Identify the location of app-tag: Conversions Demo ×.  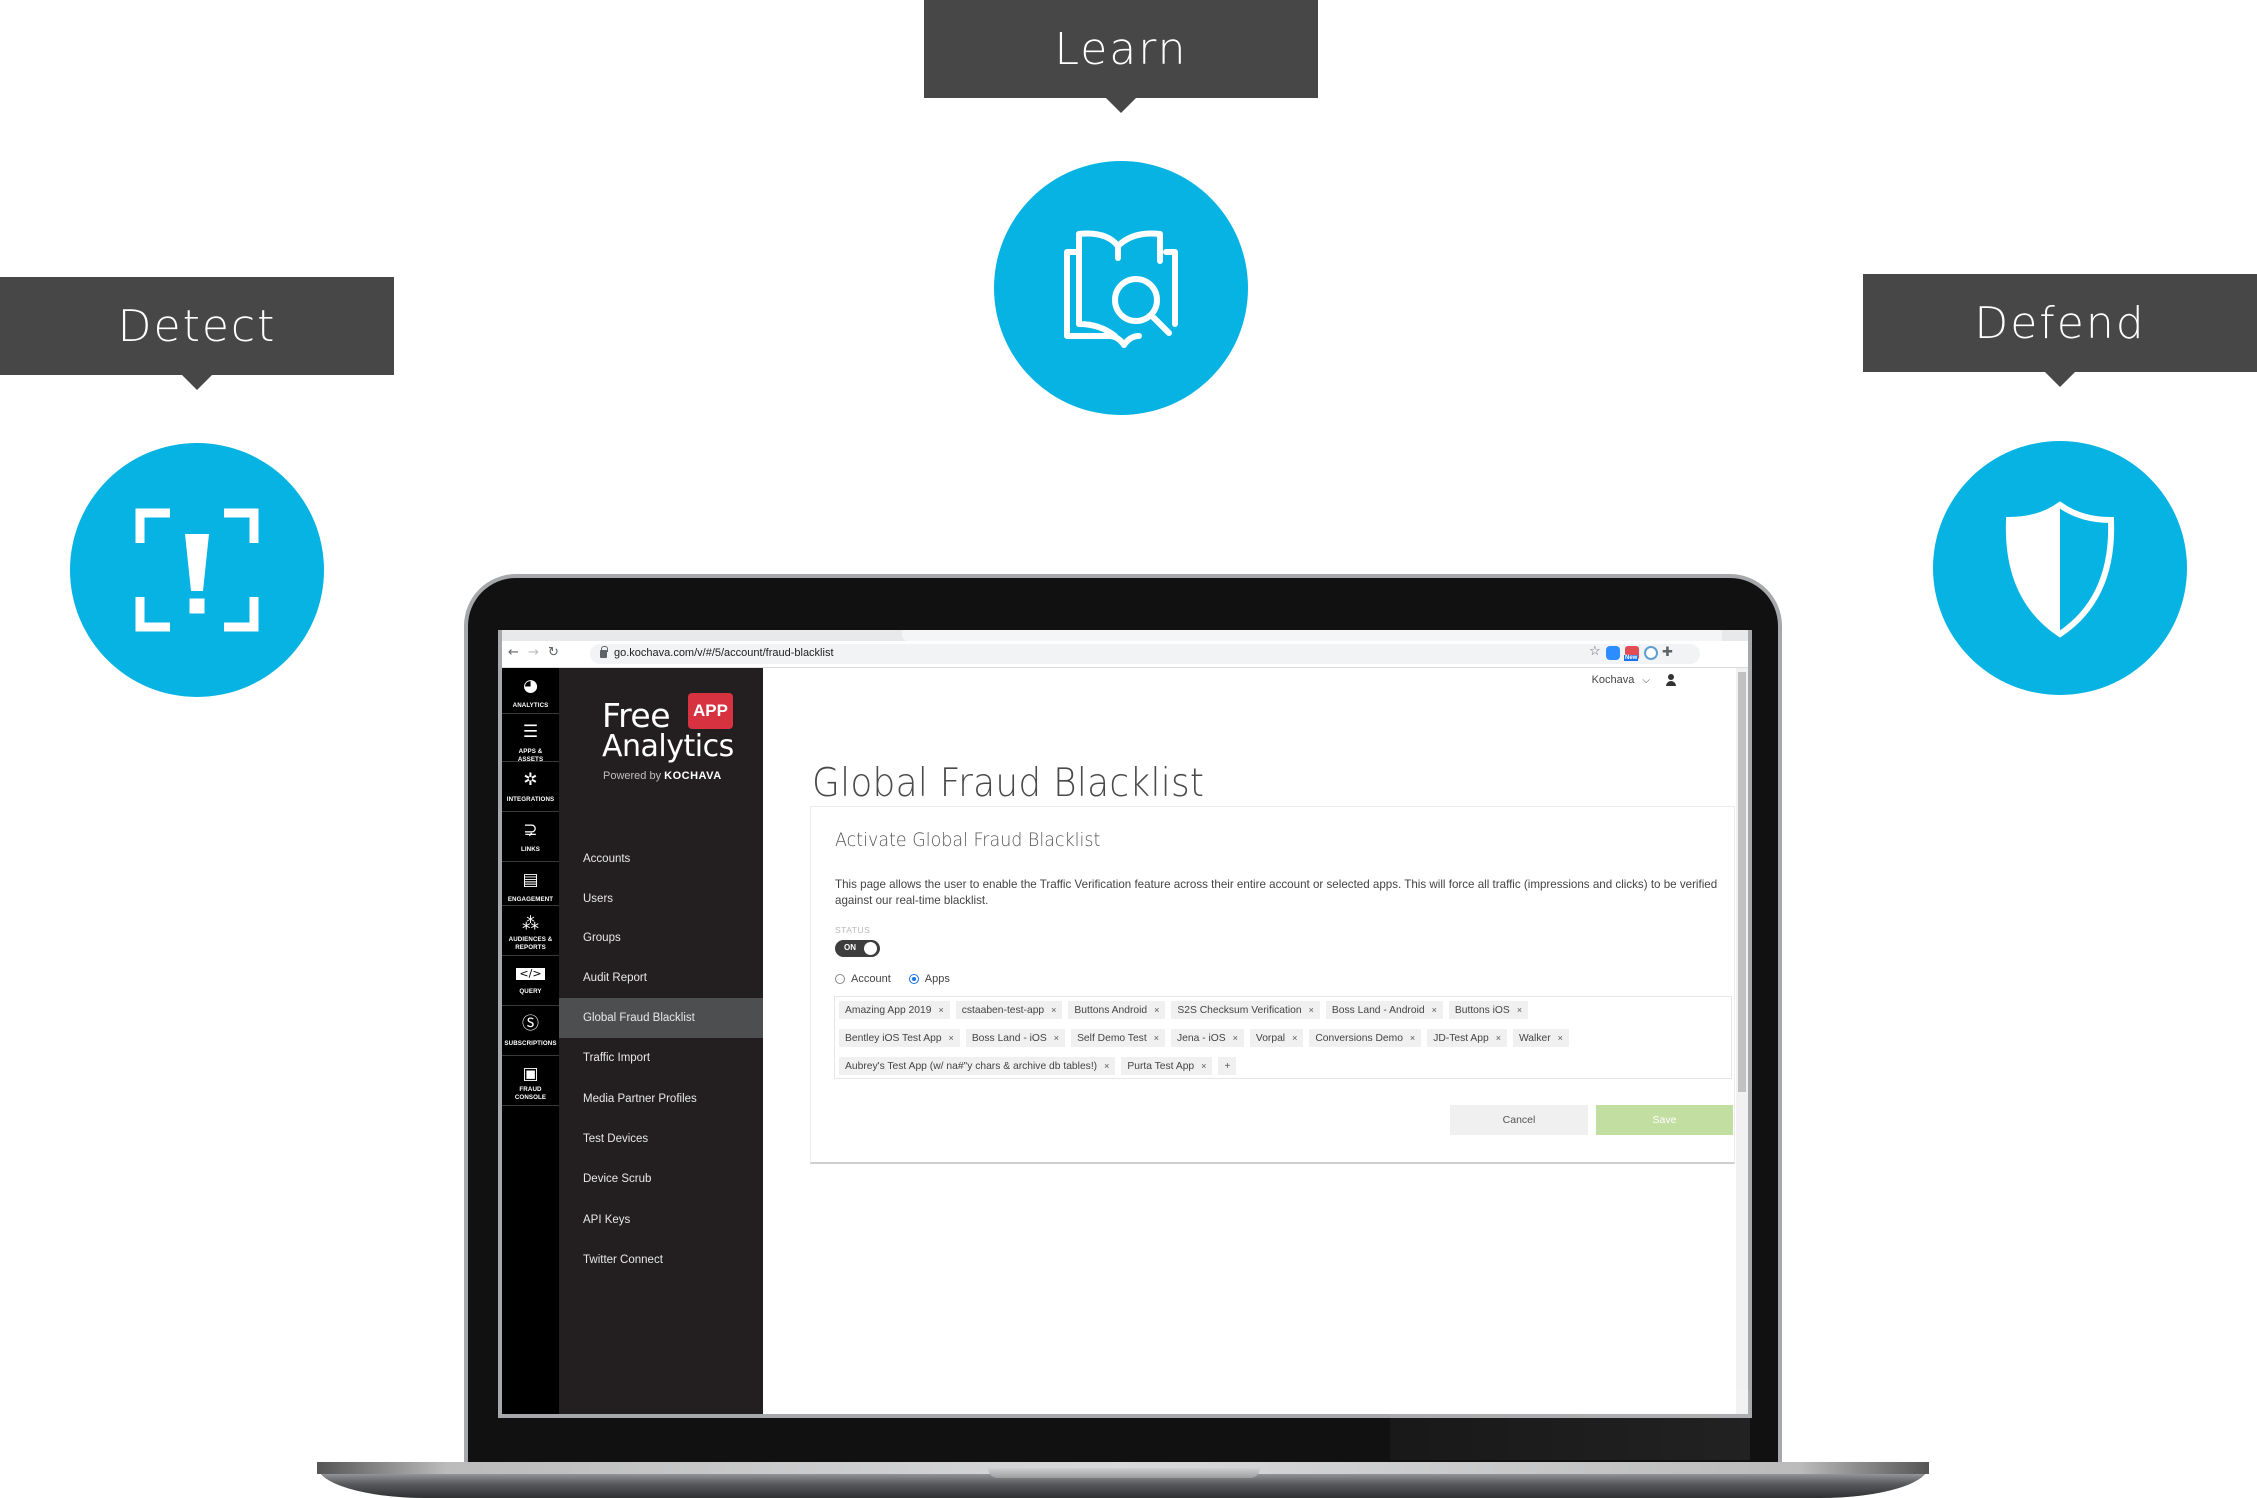
(1365, 1038).